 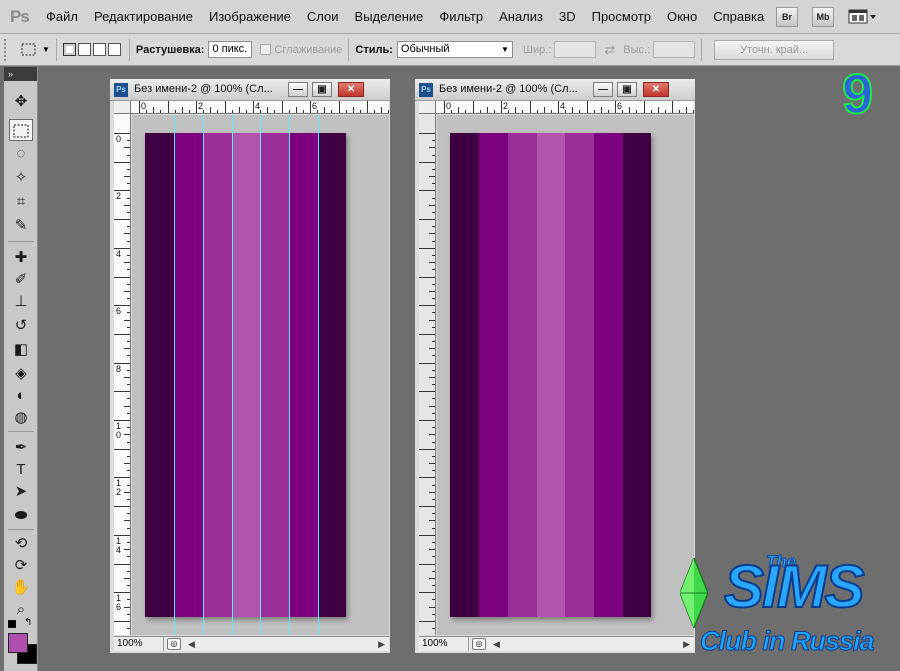 I want to click on pen-tool-icon: ✒, so click(x=21, y=448).